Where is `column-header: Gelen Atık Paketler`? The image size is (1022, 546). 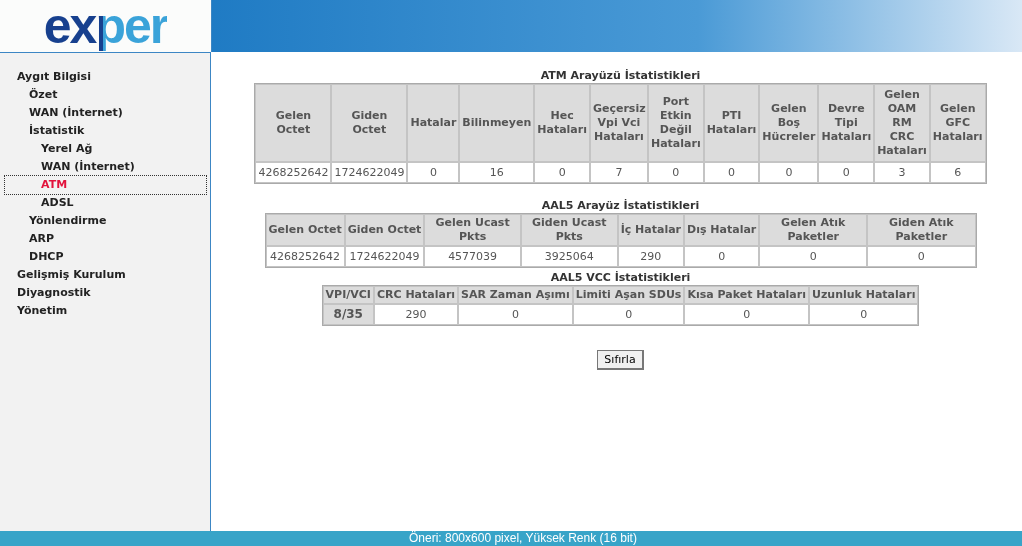
column-header: Gelen Atık Paketler is located at coordinates (813, 230).